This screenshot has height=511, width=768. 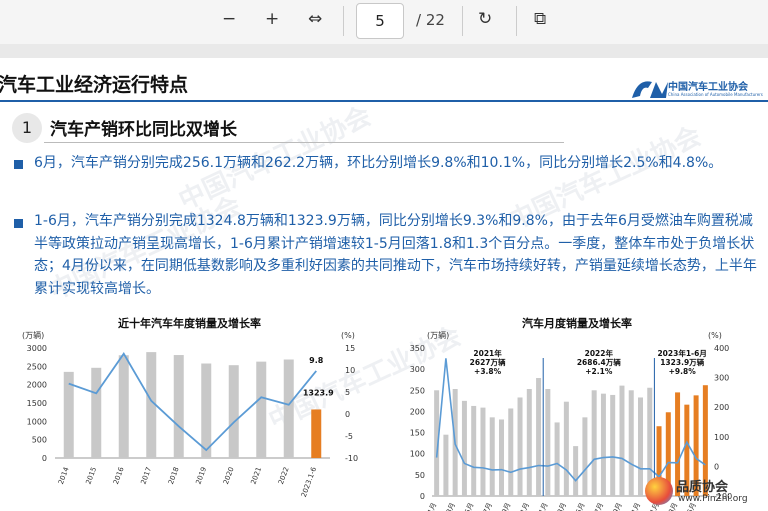 I want to click on page-number-input: 5, so click(x=380, y=21).